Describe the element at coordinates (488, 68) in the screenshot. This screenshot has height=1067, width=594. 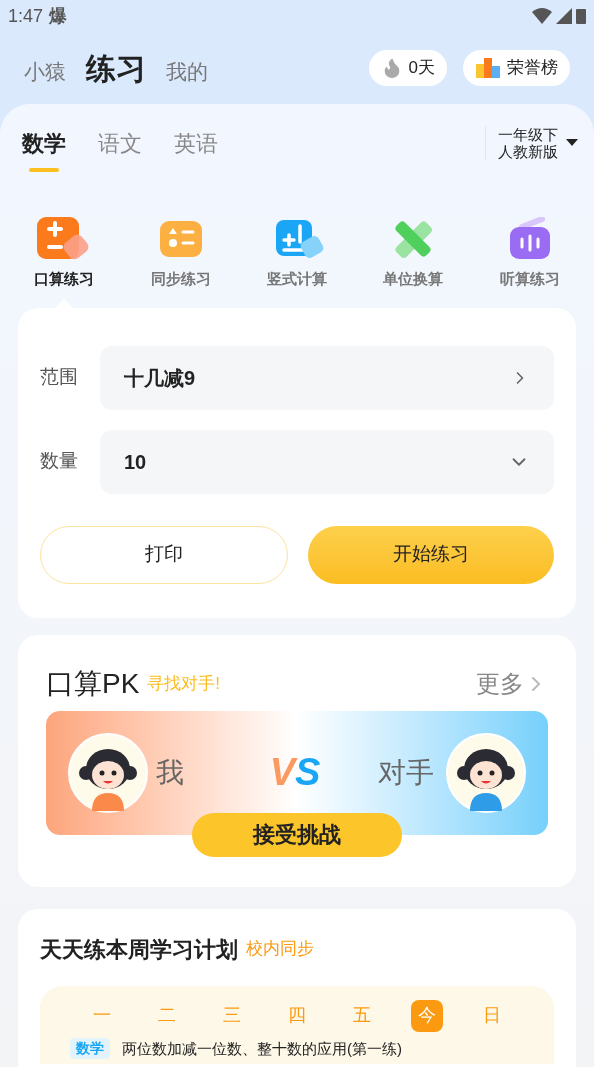
I see `podium-icon` at that location.